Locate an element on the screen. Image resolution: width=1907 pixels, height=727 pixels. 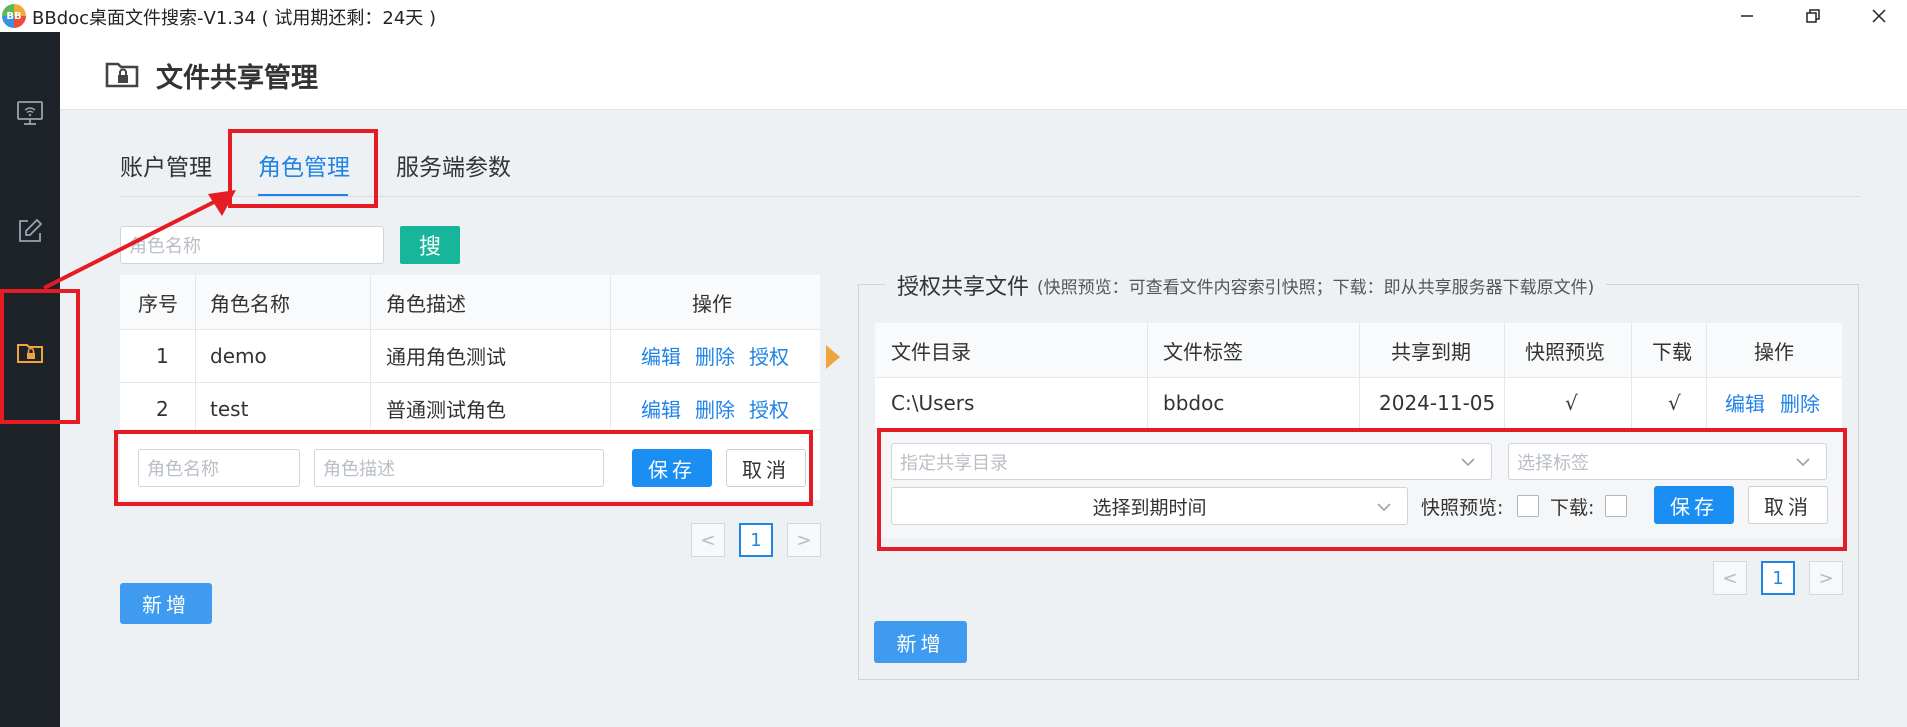
table-cell-index: 2 is located at coordinates (162, 408).